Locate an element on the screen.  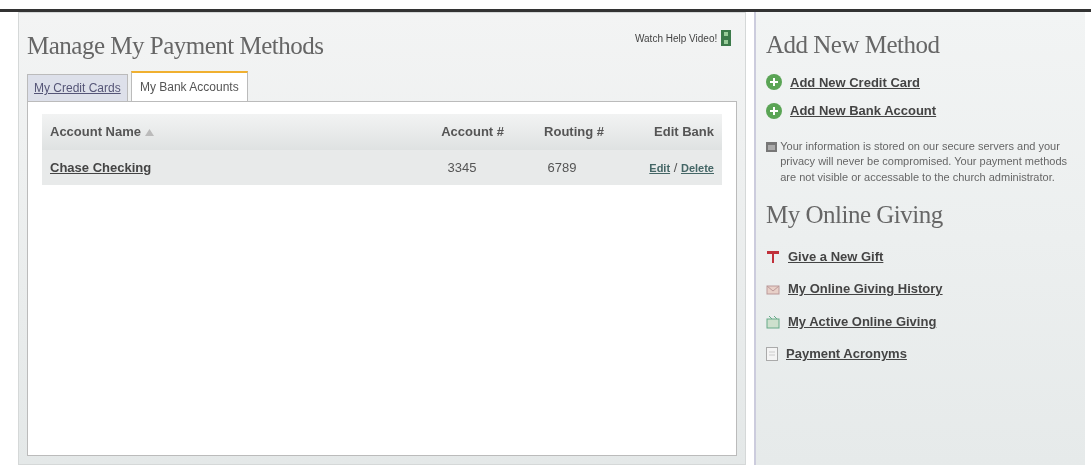
account-name-link: Chase Checking is located at coordinates (101, 167).